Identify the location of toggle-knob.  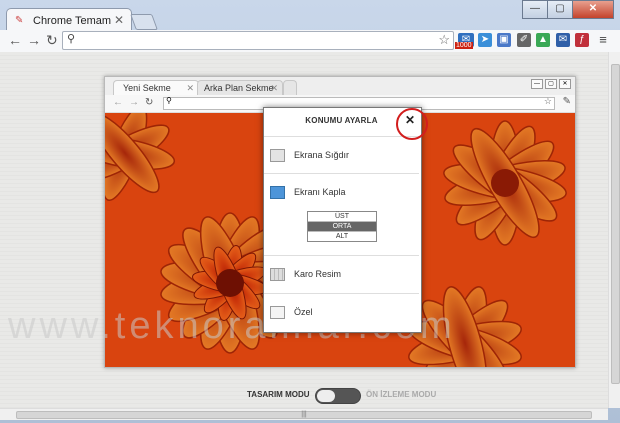
(326, 396).